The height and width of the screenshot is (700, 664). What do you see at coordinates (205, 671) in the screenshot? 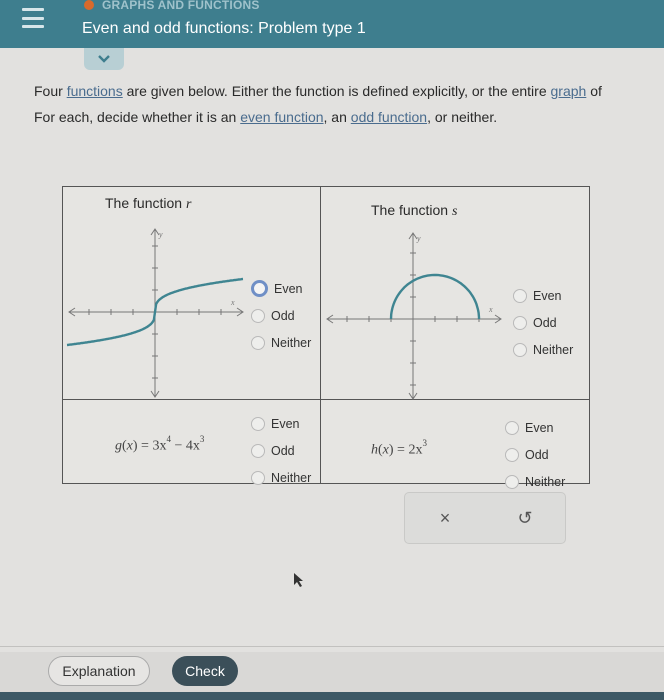
I see `check-button: Check` at bounding box center [205, 671].